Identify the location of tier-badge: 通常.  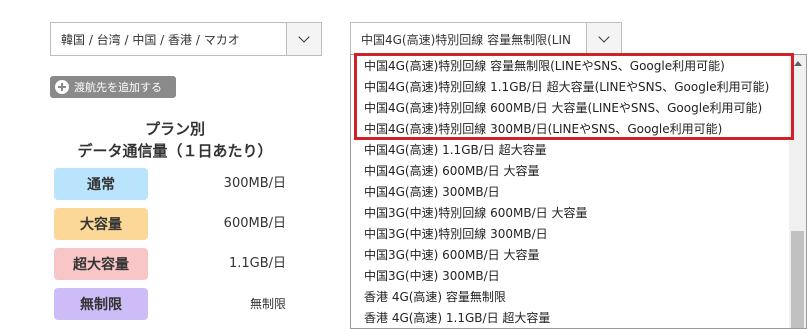
(101, 184).